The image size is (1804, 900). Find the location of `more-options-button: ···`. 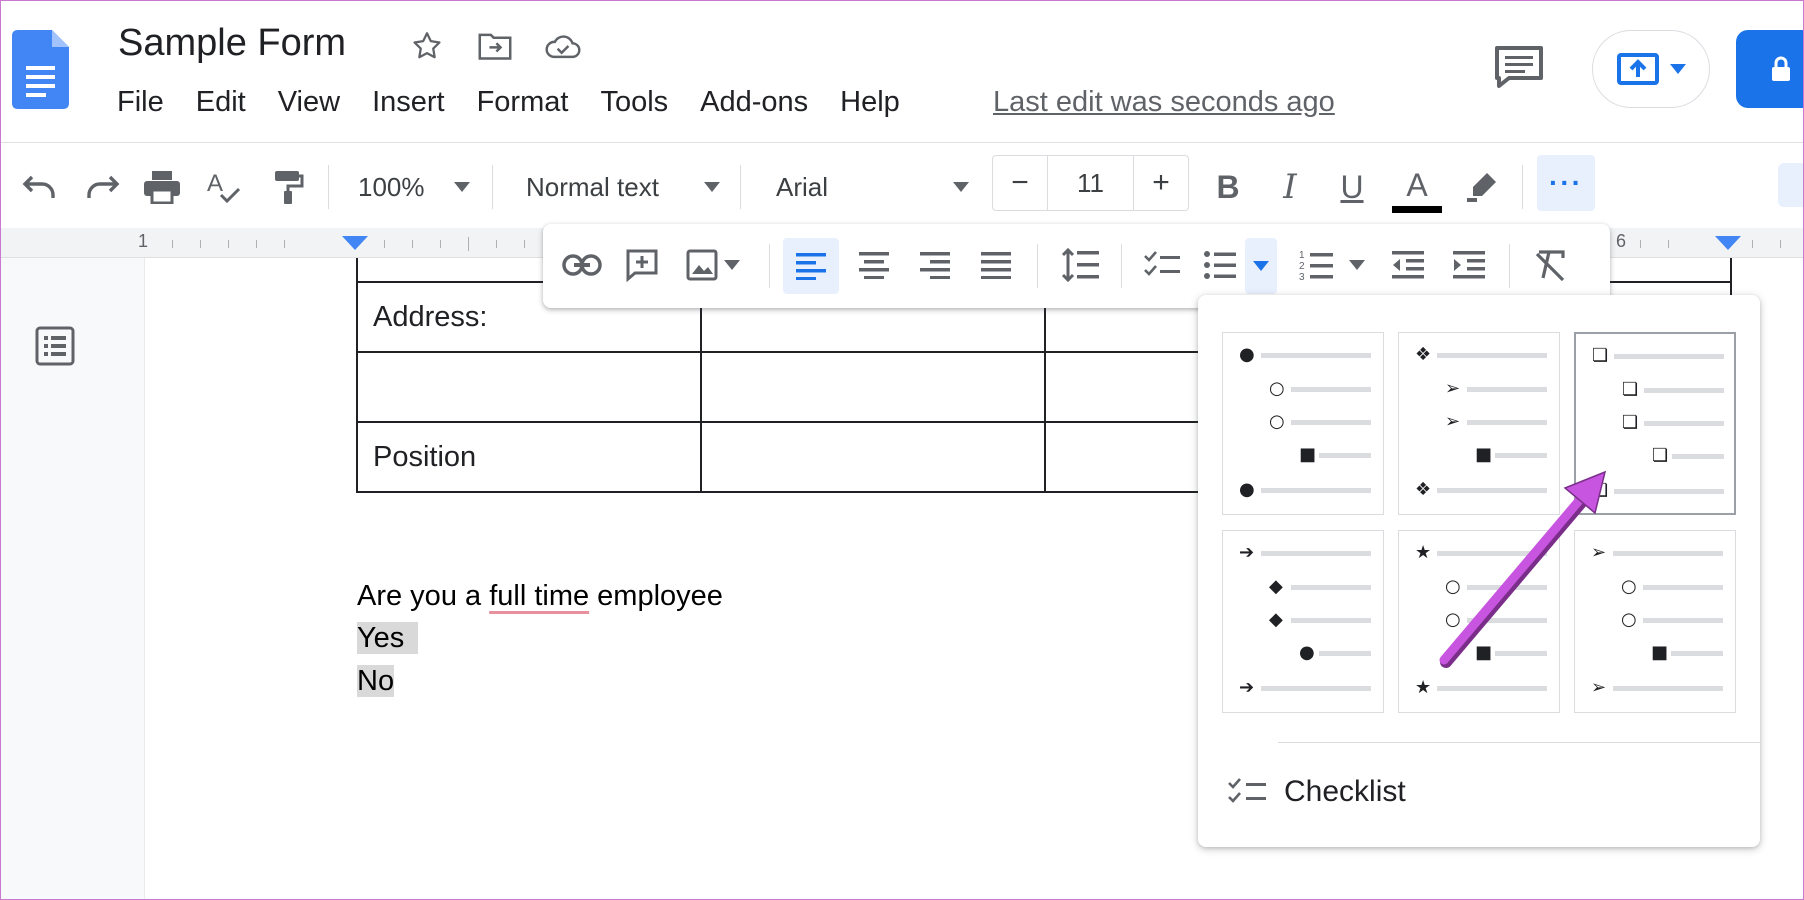

more-options-button: ··· is located at coordinates (1566, 183).